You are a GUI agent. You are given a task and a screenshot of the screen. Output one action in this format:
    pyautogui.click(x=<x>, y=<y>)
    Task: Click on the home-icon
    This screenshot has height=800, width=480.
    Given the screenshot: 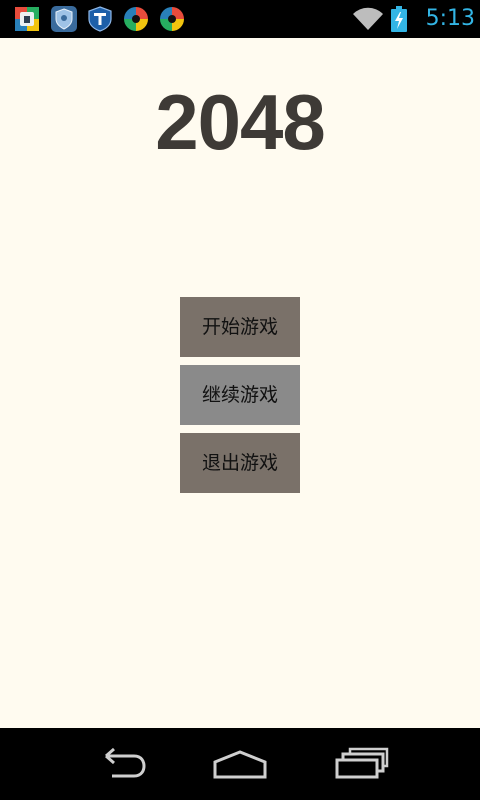 What is the action you would take?
    pyautogui.click(x=240, y=764)
    